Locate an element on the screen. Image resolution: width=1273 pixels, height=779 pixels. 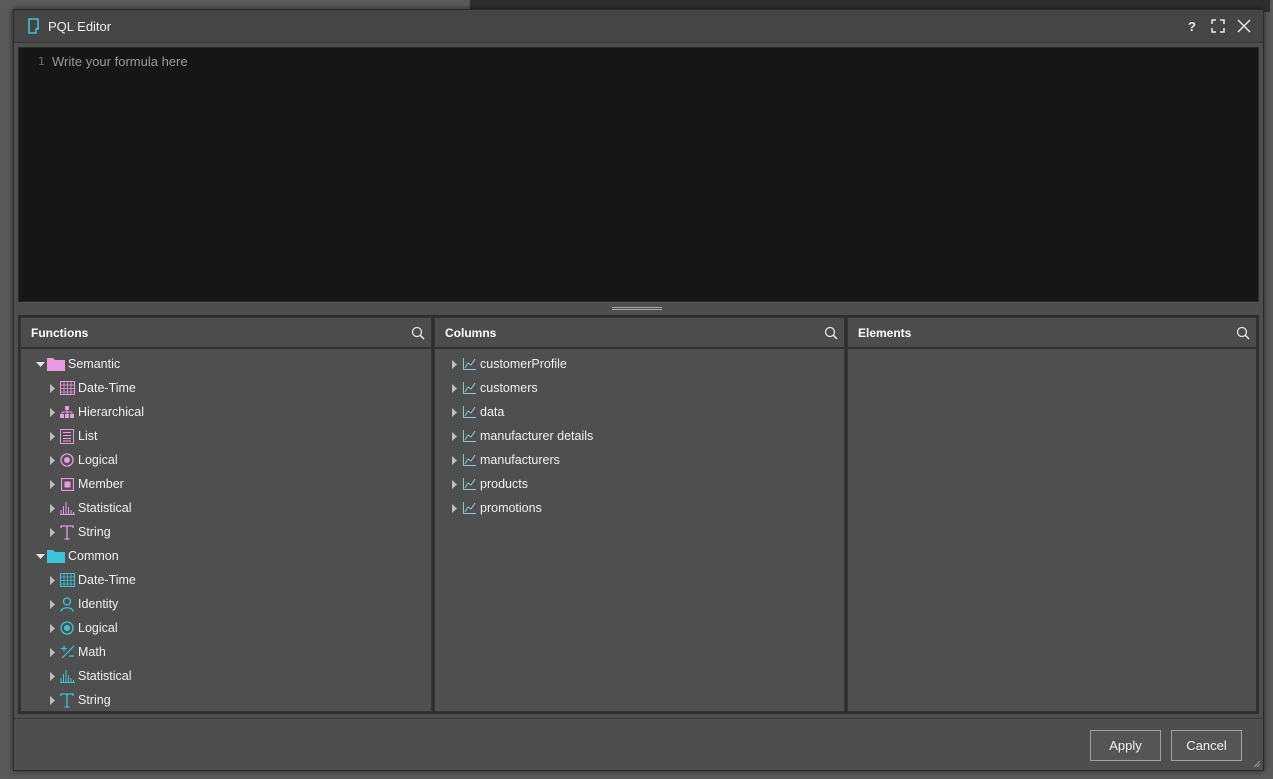
column-item: promotions is located at coordinates (639, 508).